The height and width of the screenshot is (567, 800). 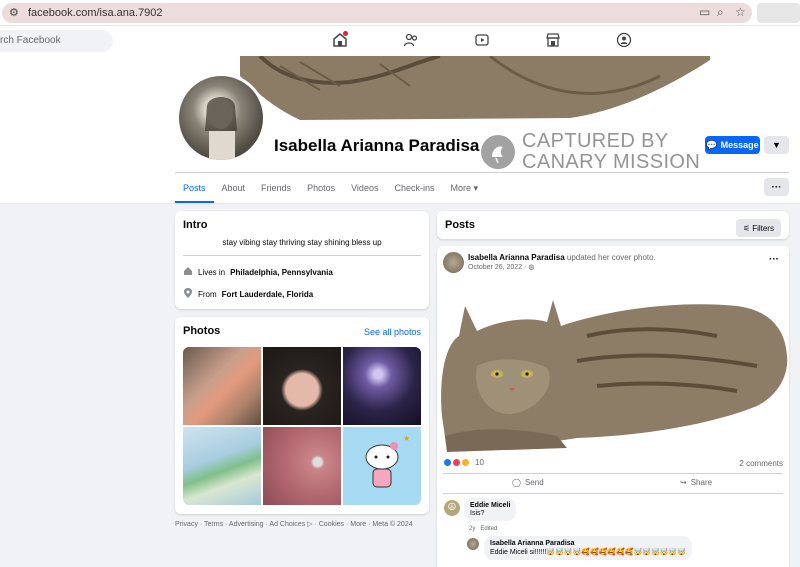 I want to click on profile-name: Isabella Arianna Paradisa, so click(x=377, y=145).